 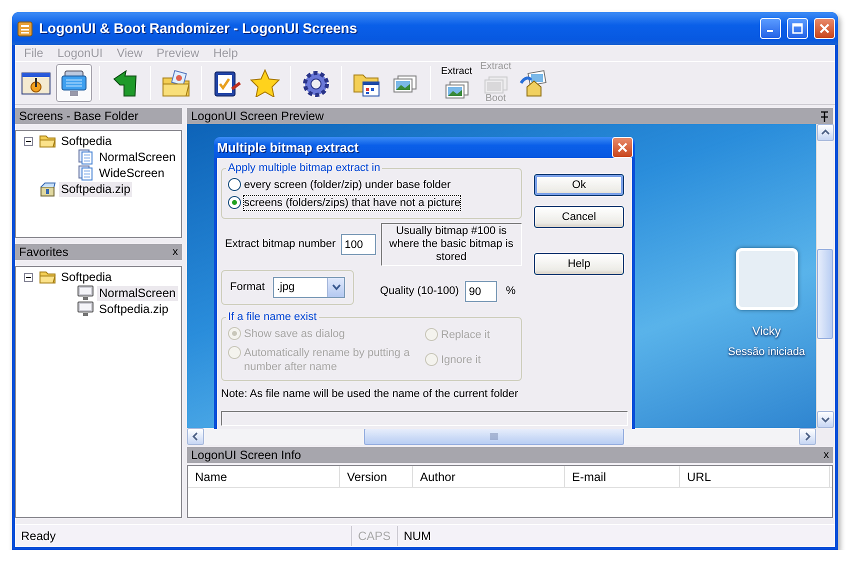 I want to click on clipboard-check-icon, so click(x=227, y=83).